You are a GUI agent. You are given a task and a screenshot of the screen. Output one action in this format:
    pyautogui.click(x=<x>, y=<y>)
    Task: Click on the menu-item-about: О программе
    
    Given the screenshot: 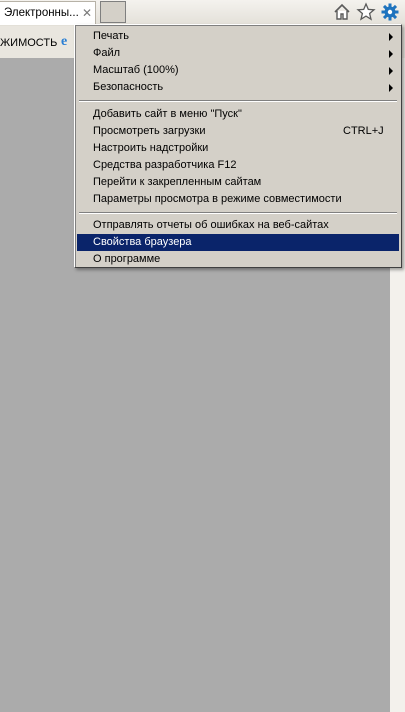 What is the action you would take?
    pyautogui.click(x=238, y=259)
    